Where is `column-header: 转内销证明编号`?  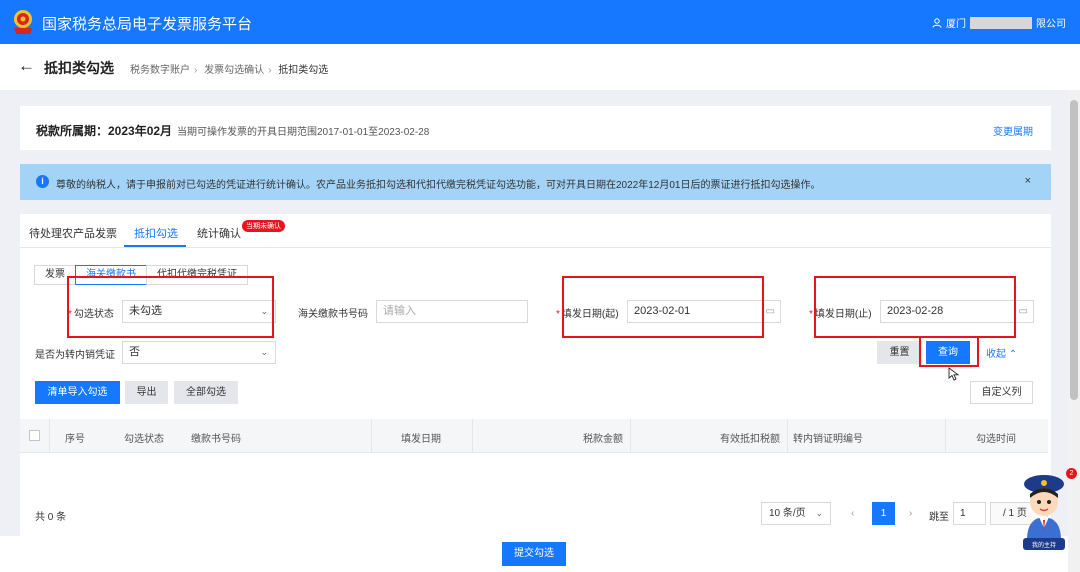
column-header: 转内销证明编号 is located at coordinates (828, 439).